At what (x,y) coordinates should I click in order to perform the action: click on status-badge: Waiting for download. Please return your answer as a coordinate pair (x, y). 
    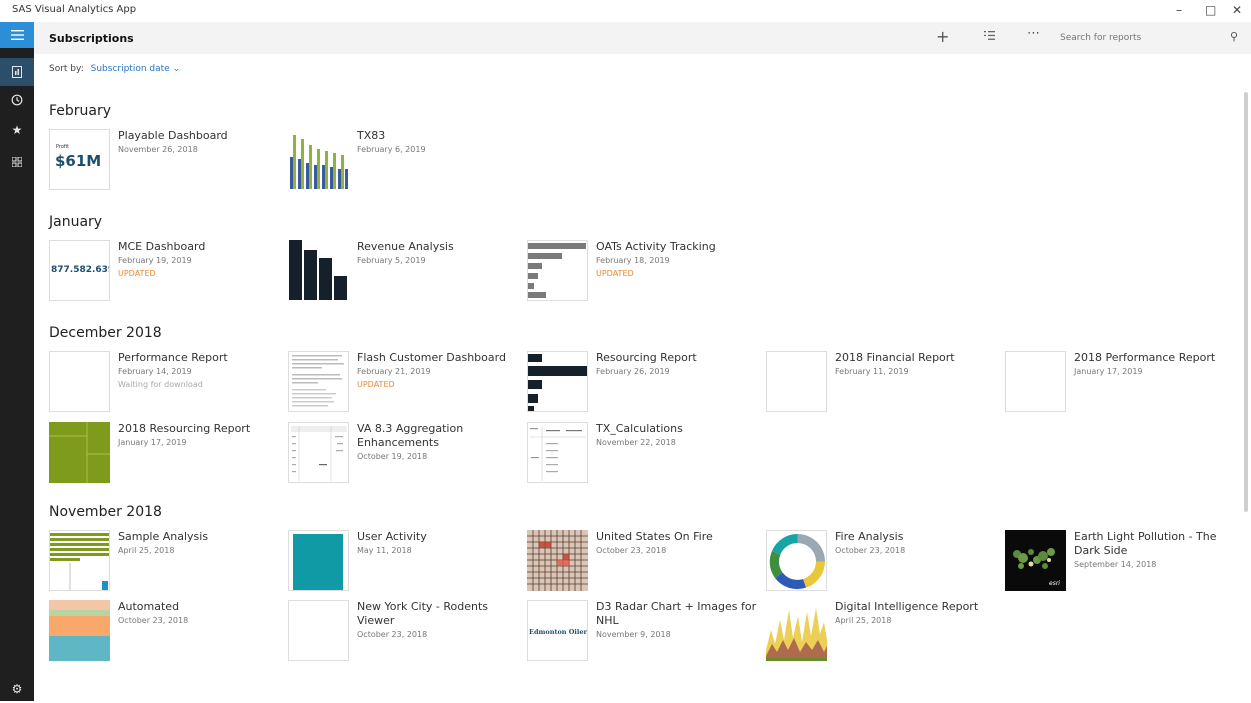
    Looking at the image, I should click on (160, 384).